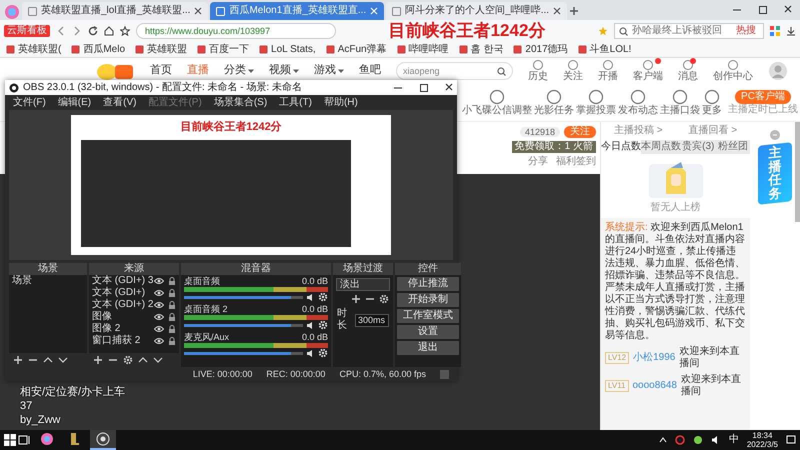 The height and width of the screenshot is (450, 800). I want to click on windows-start-icon, so click(10, 440).